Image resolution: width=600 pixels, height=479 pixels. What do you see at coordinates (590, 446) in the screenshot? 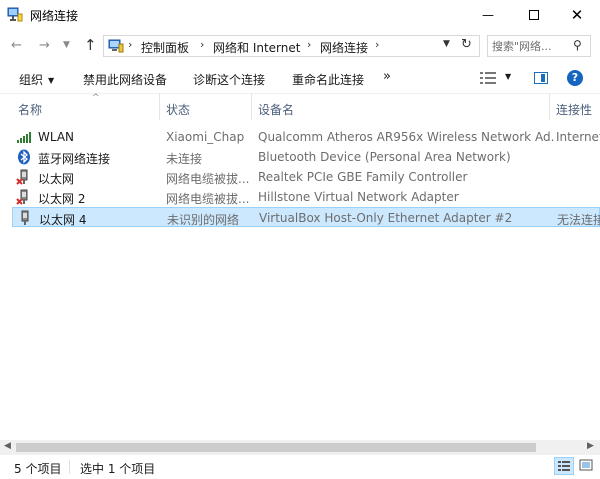
I see `scroll-right-icon: ▶` at bounding box center [590, 446].